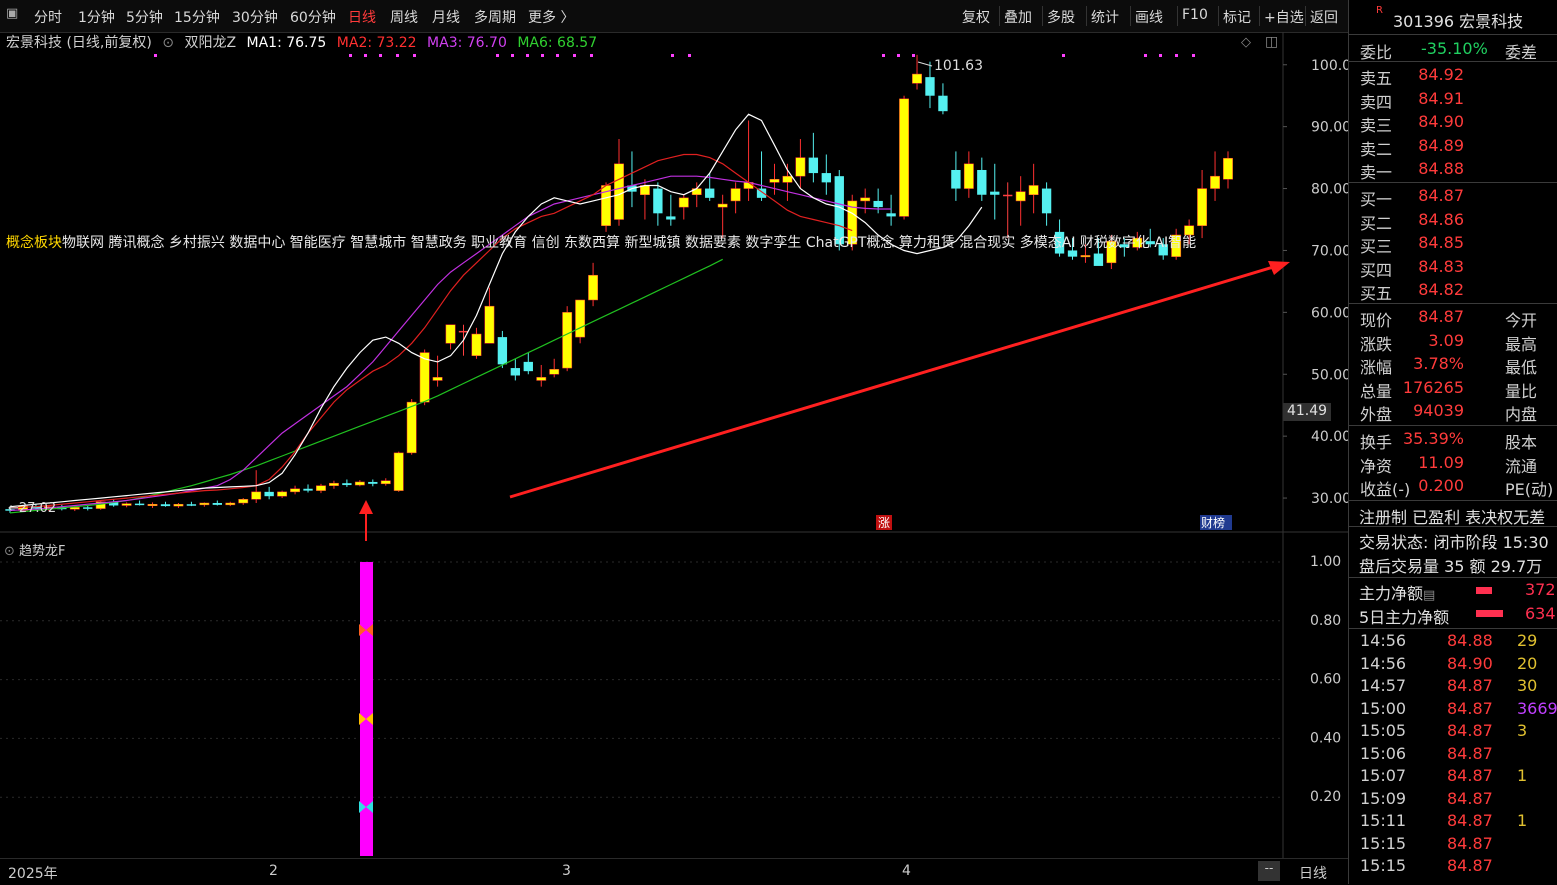 This screenshot has height=885, width=1557. What do you see at coordinates (1376, 223) in the screenshot?
I see `quote-label: 买二` at bounding box center [1376, 223].